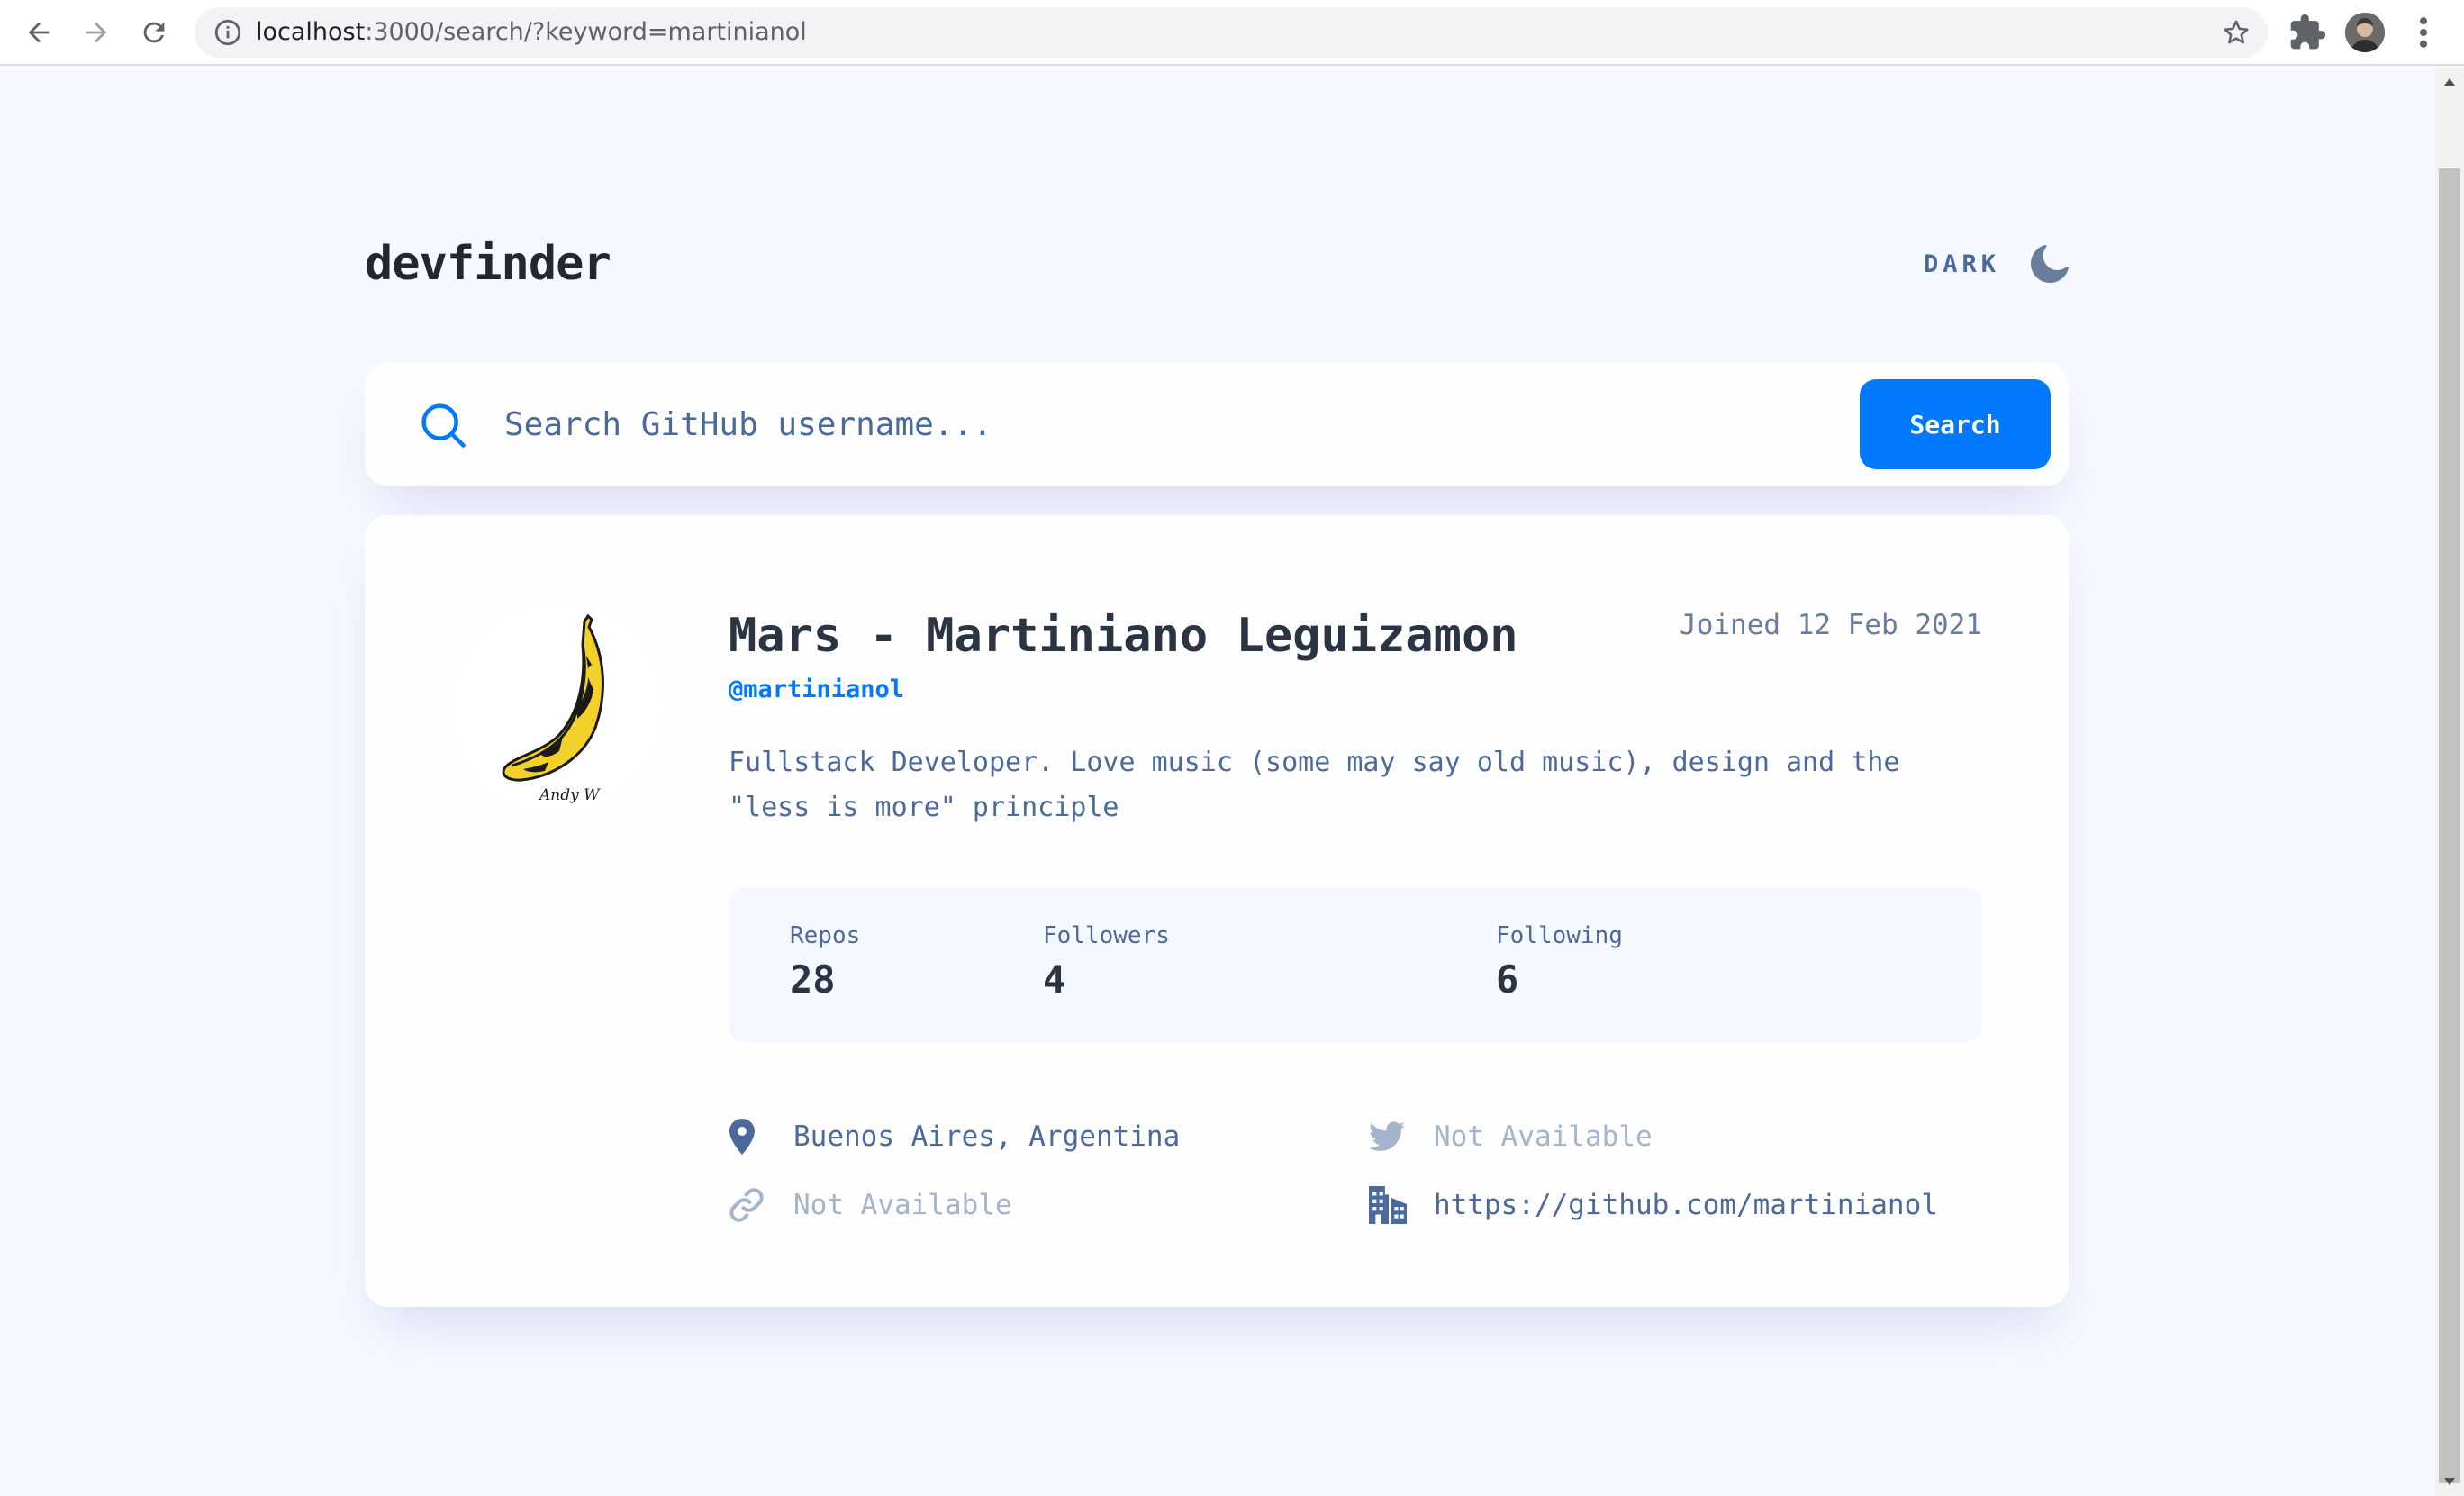  Describe the element at coordinates (586, 32) in the screenshot. I see `url-path: :3000/search/?keyword=martinianol` at that location.